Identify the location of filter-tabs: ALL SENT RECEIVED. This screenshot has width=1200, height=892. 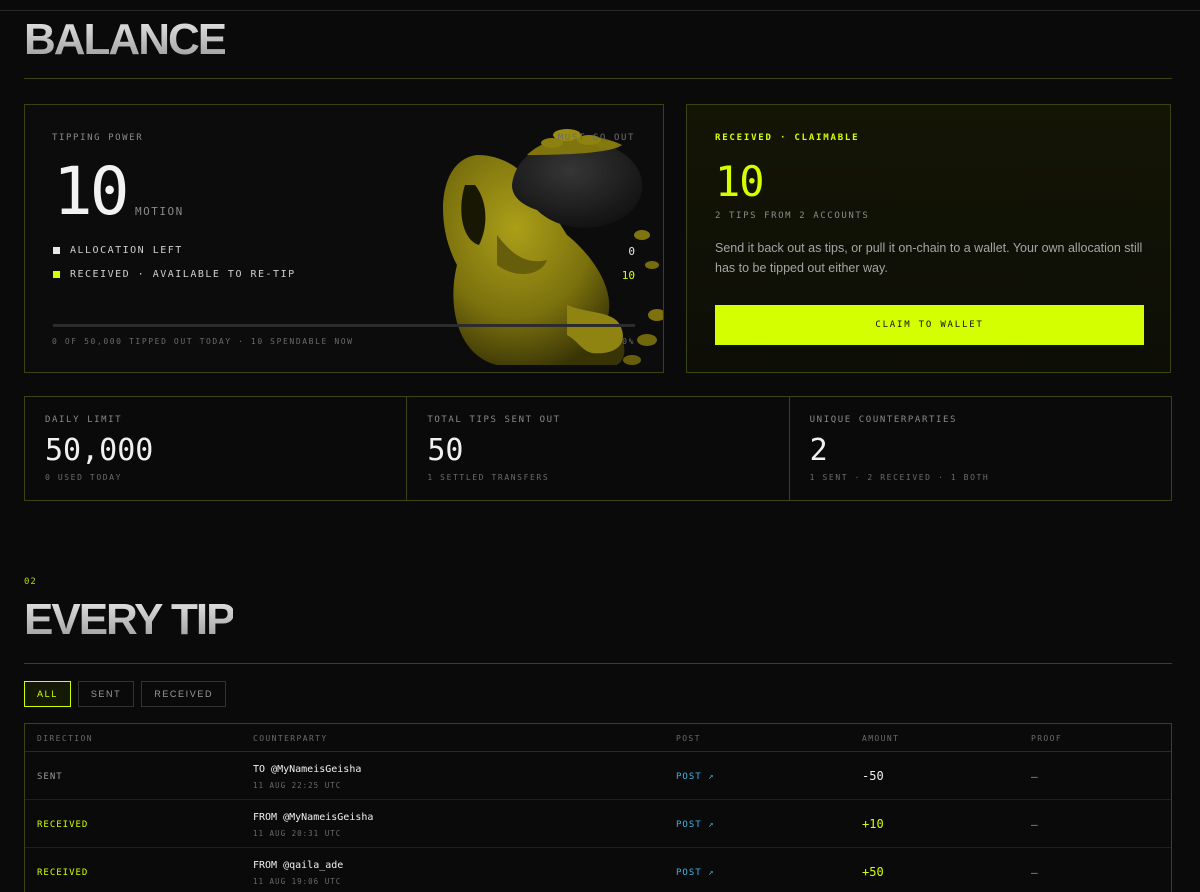
(125, 694).